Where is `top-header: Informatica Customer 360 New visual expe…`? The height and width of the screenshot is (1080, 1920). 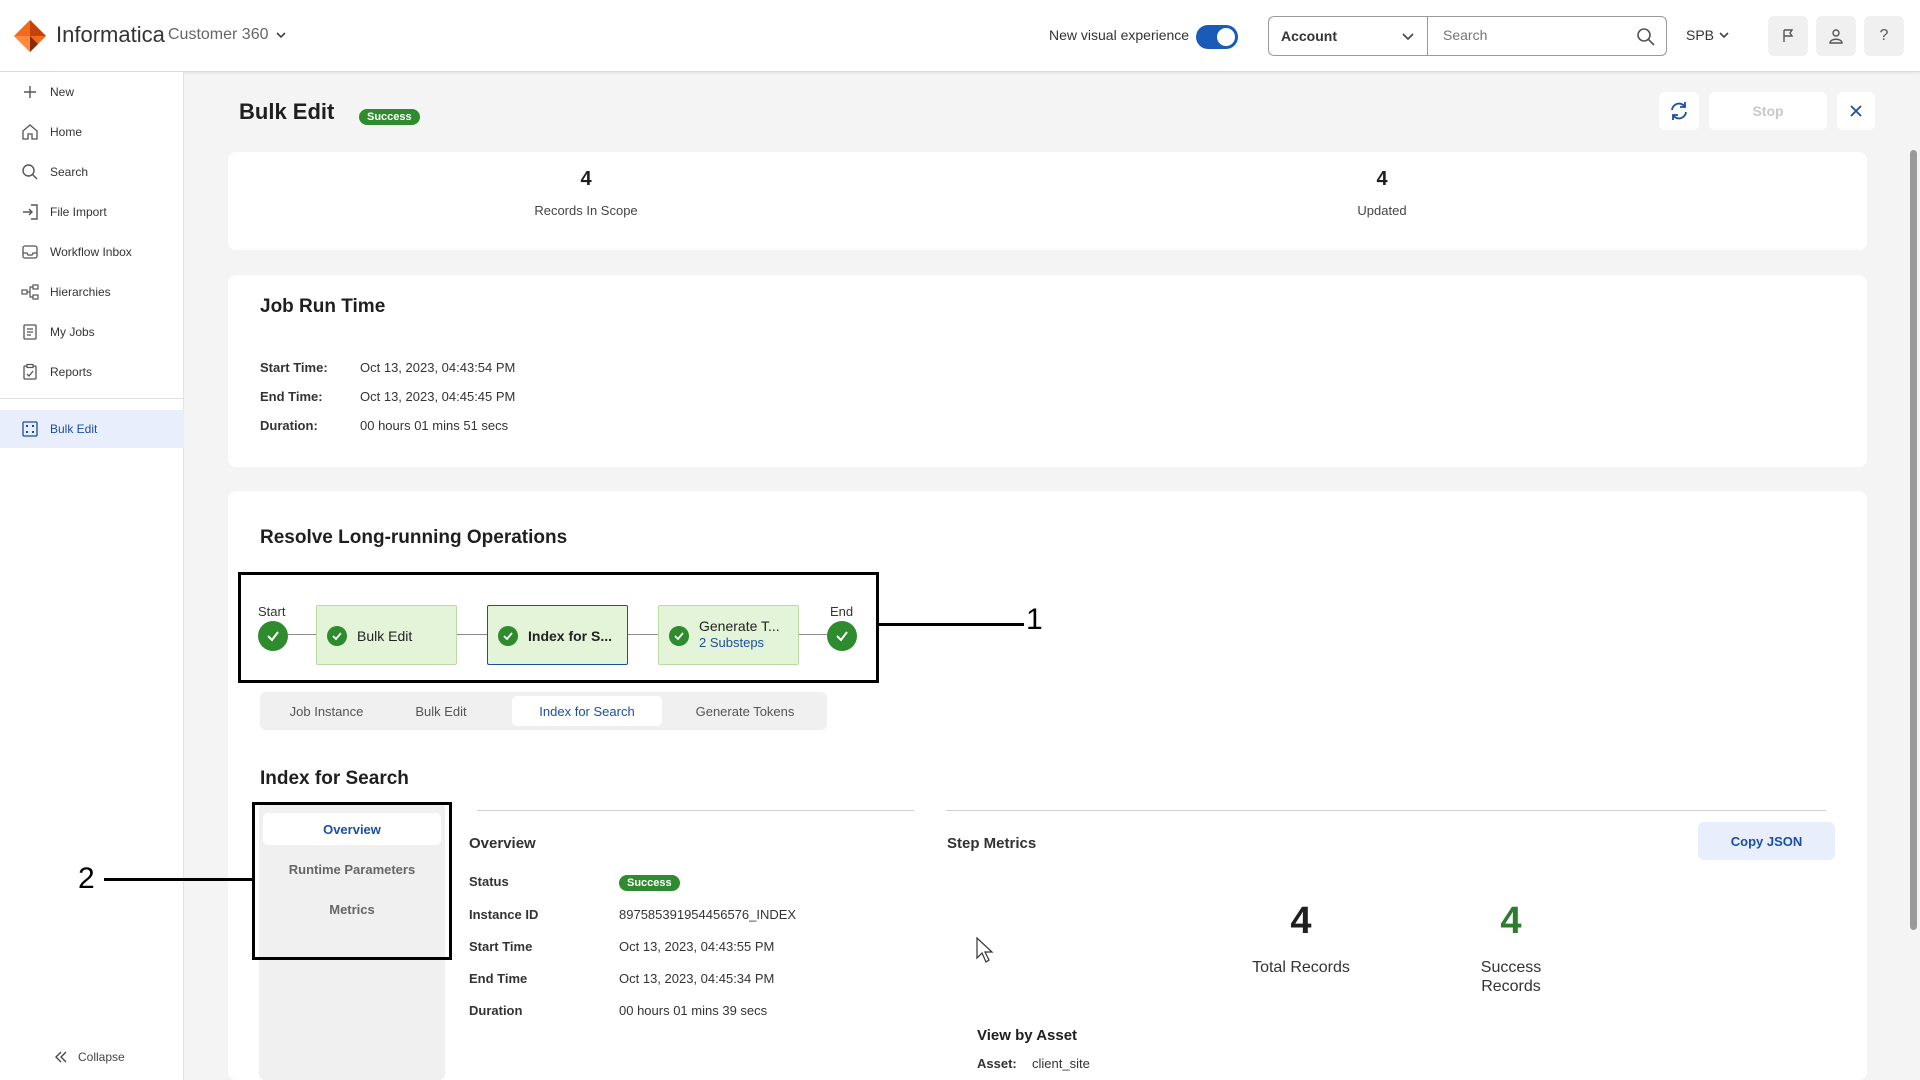 top-header: Informatica Customer 360 New visual expe… is located at coordinates (960, 36).